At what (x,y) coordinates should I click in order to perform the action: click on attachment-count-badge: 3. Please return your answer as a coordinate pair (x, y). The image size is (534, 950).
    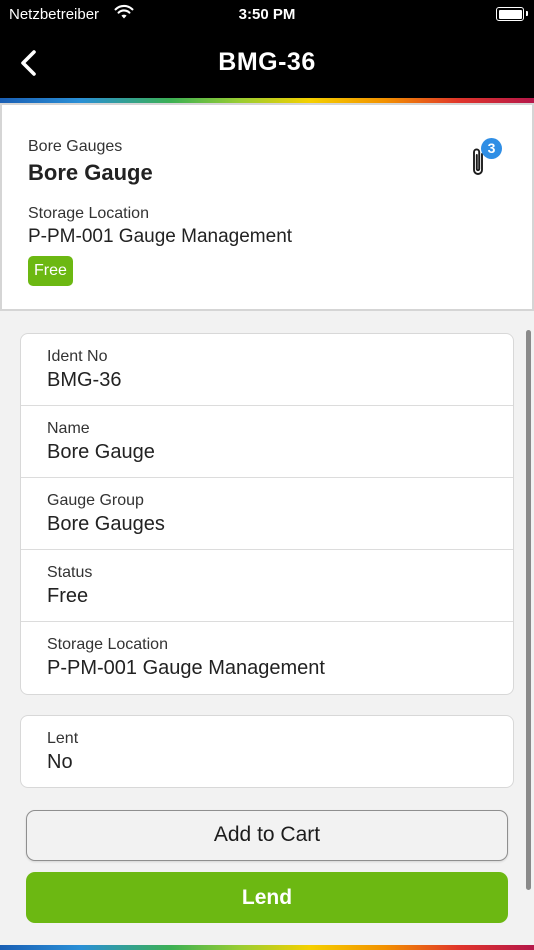
    Looking at the image, I should click on (491, 148).